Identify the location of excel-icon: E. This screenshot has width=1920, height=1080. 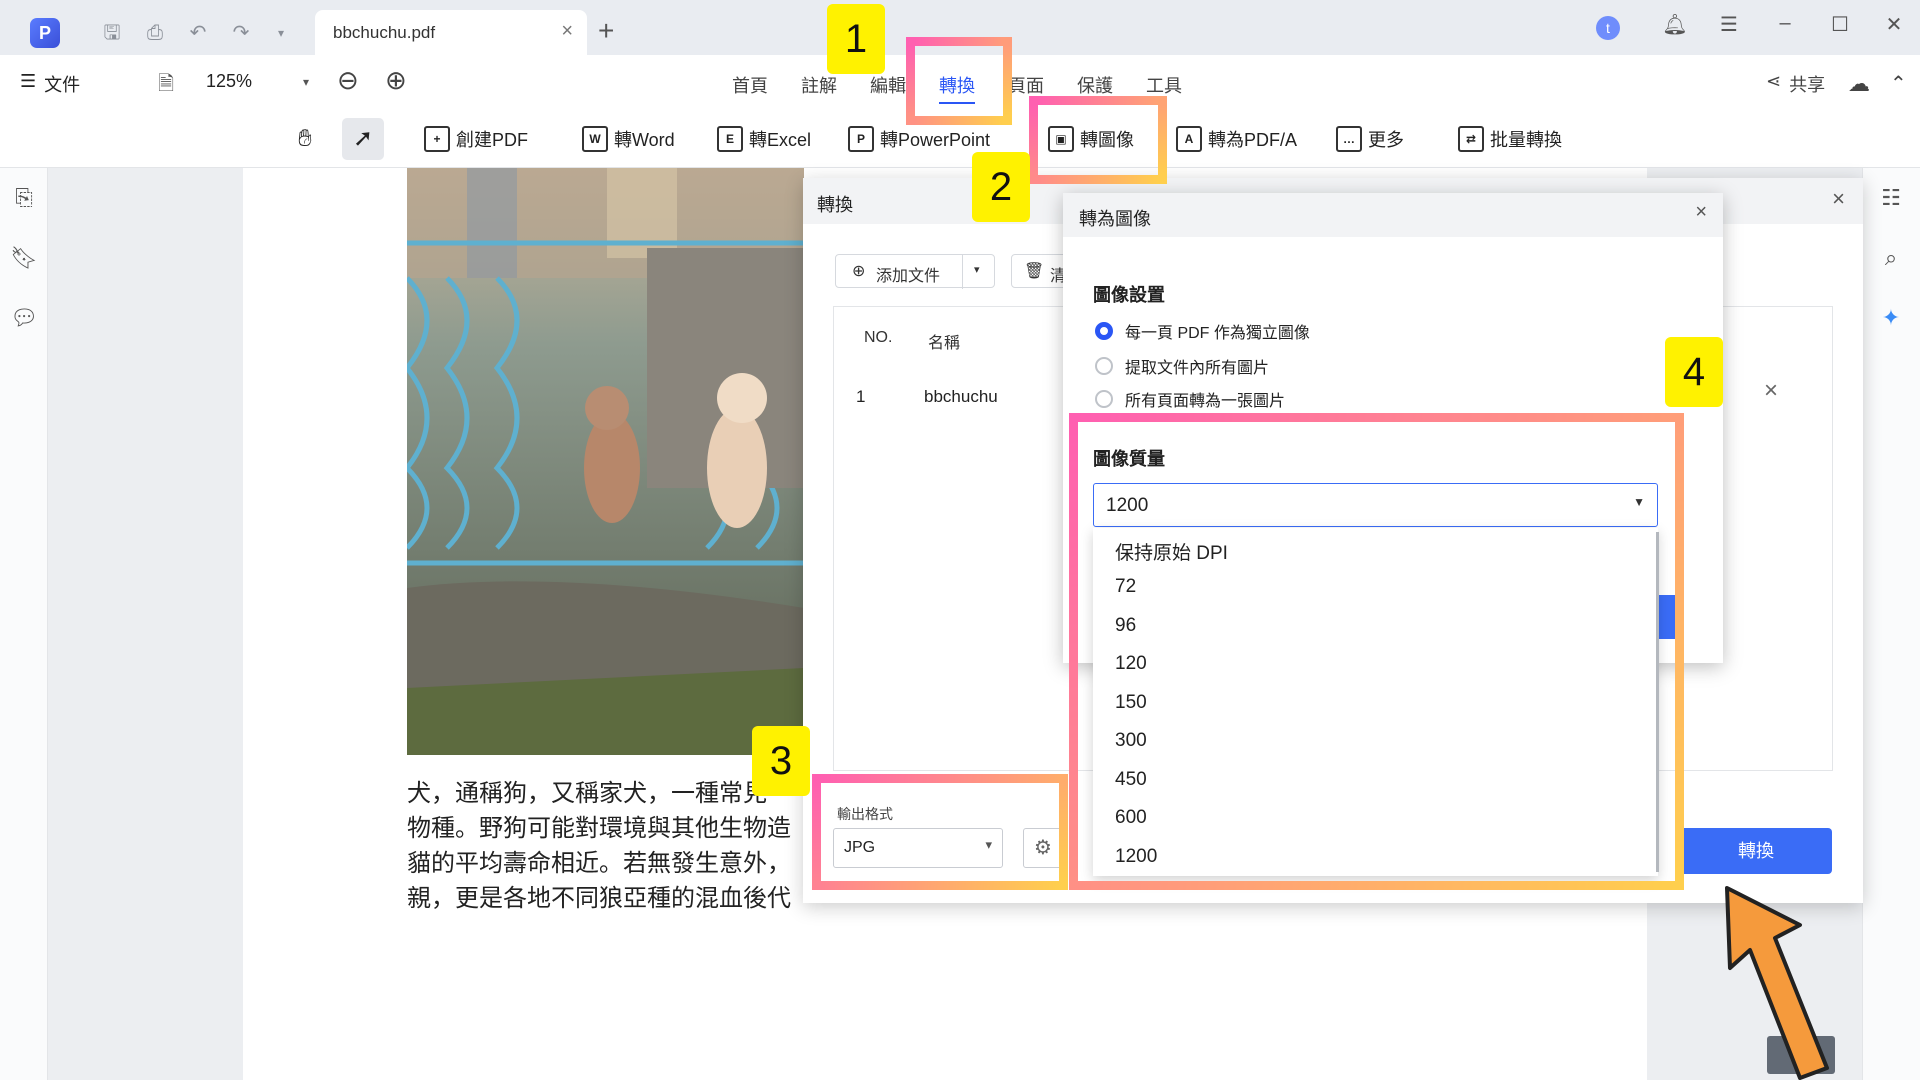
(730, 139).